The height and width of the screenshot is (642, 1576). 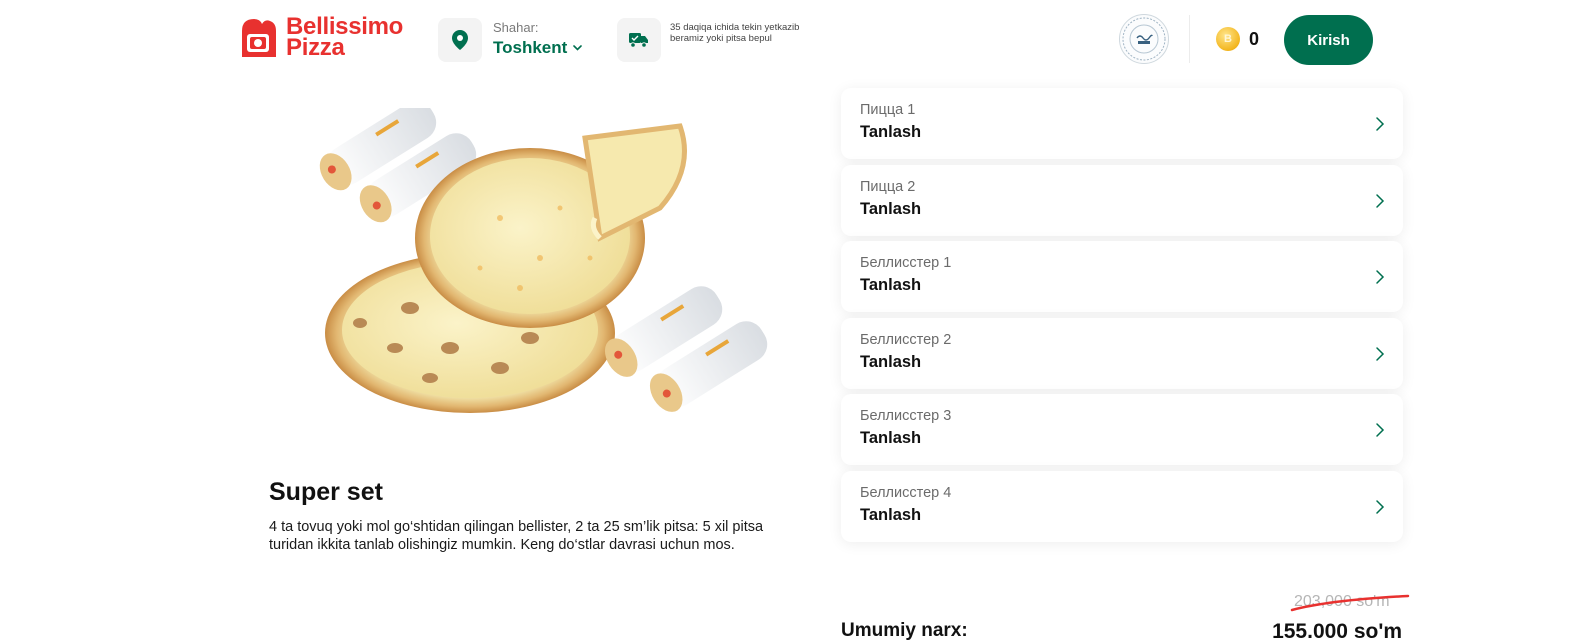 I want to click on city-selector: Toshkent, so click(x=538, y=48).